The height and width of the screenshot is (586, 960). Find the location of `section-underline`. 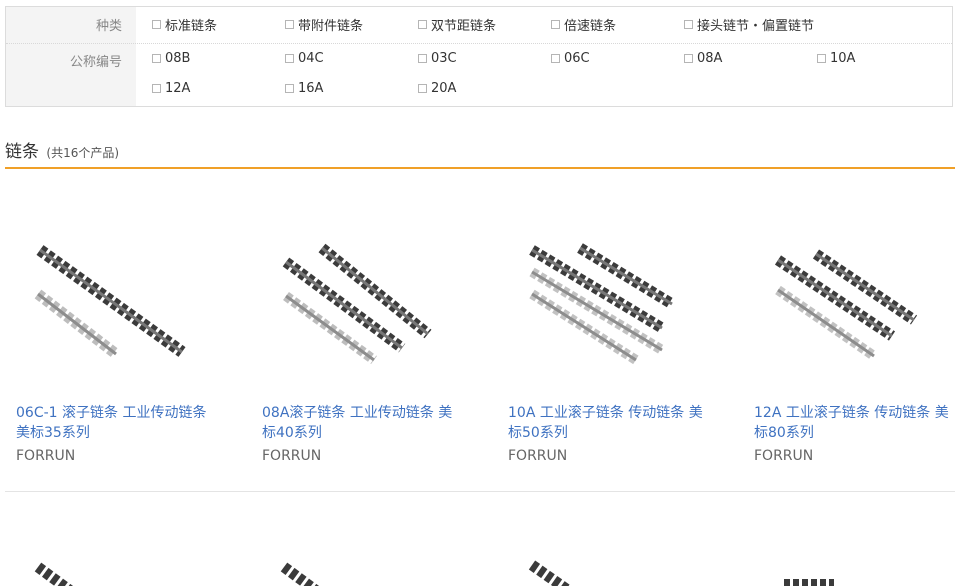

section-underline is located at coordinates (480, 168).